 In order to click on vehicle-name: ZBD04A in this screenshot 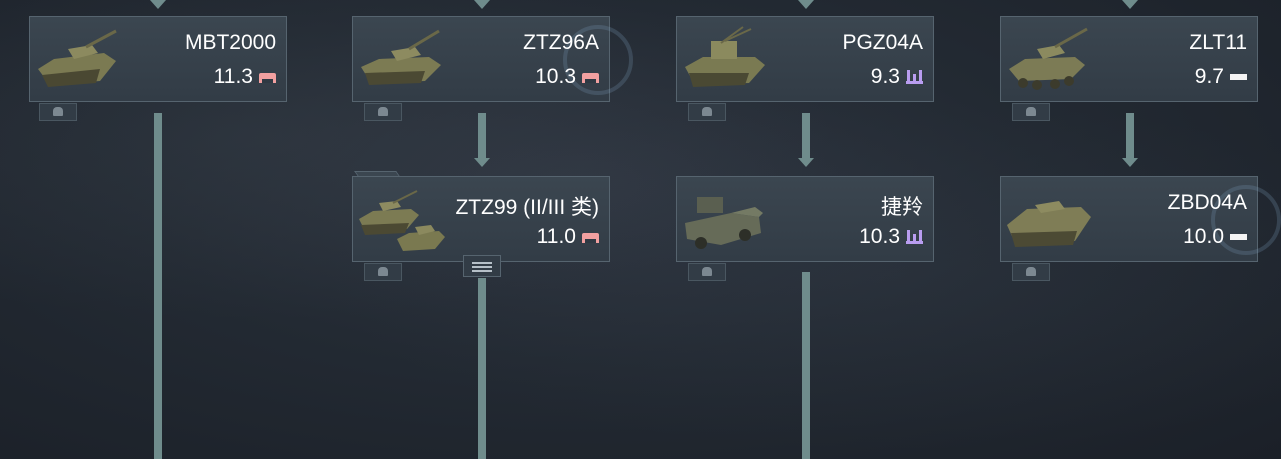, I will do `click(1207, 202)`.